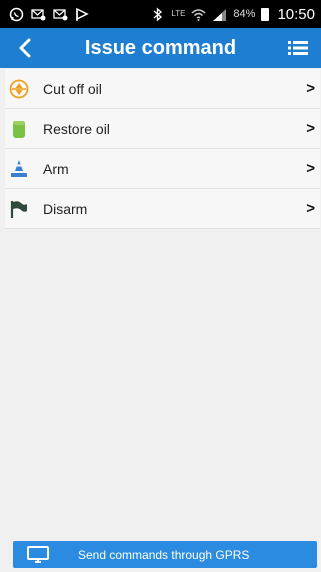 Image resolution: width=321 pixels, height=572 pixels. I want to click on command-arm: Arm >, so click(162, 169).